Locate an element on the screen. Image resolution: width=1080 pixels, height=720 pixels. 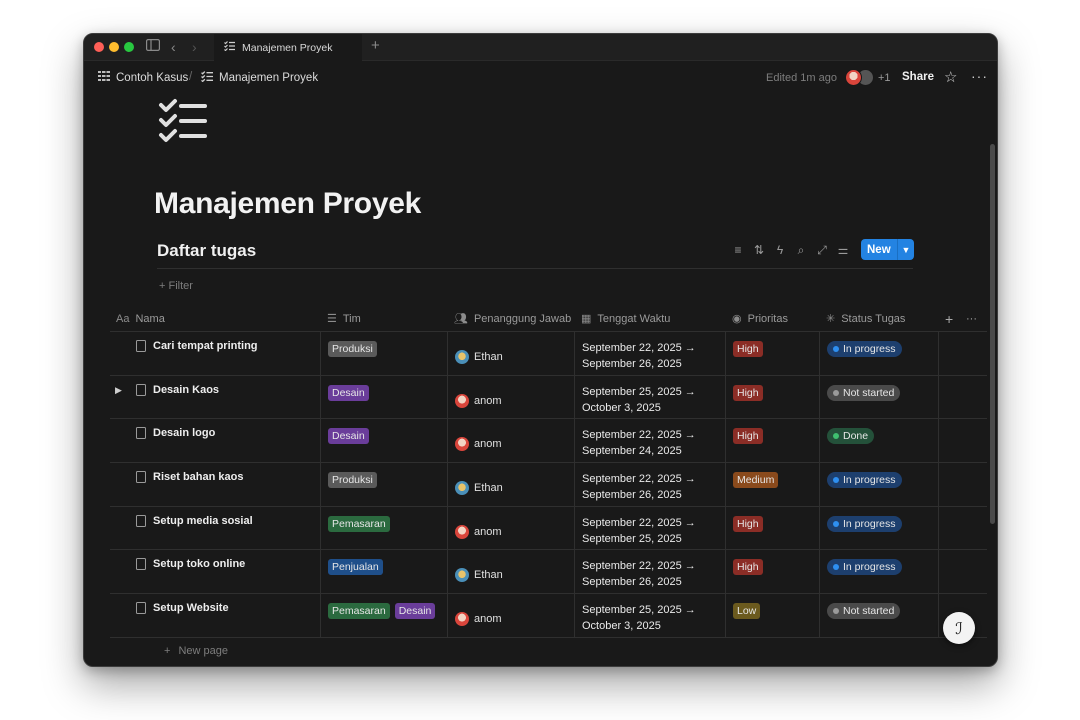
table-icon is located at coordinates (104, 77).